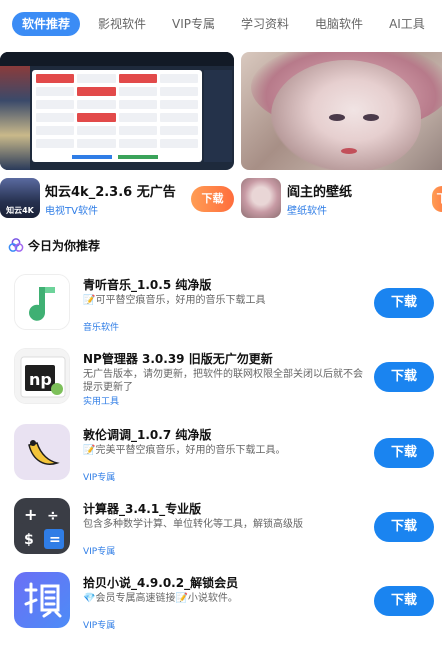  Describe the element at coordinates (117, 116) in the screenshot. I see `banner-settings-panel` at that location.